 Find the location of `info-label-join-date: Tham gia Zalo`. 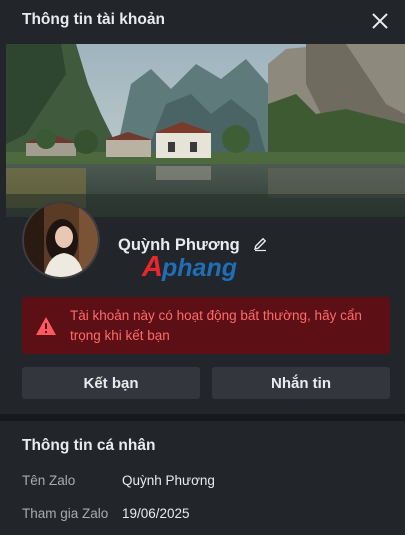

info-label-join-date: Tham gia Zalo is located at coordinates (65, 513).